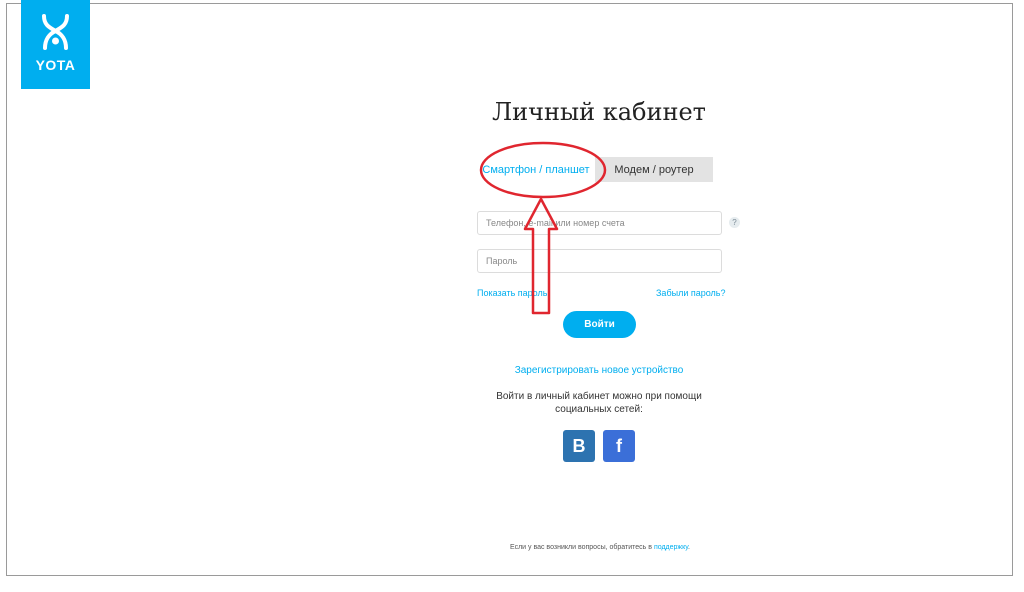  I want to click on device-tabs: Смартфон / планшет Модем / роутер, so click(595, 169).